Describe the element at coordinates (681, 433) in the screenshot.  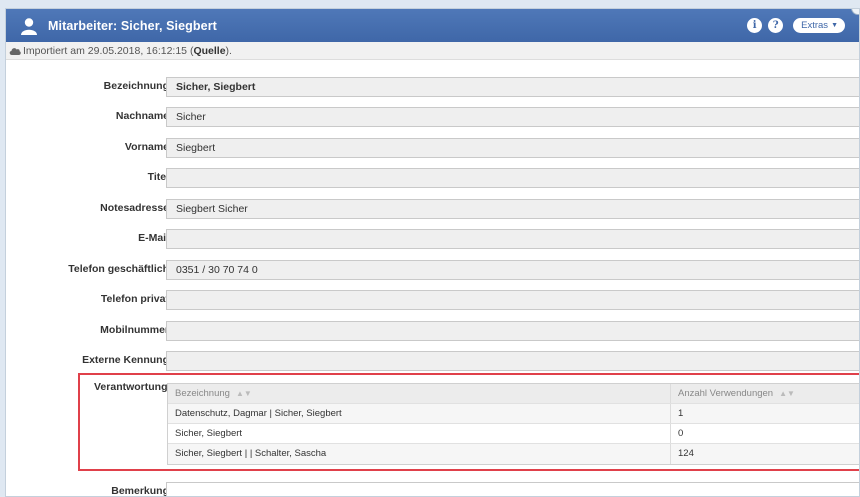
I see `cell-anzahl: 0` at that location.